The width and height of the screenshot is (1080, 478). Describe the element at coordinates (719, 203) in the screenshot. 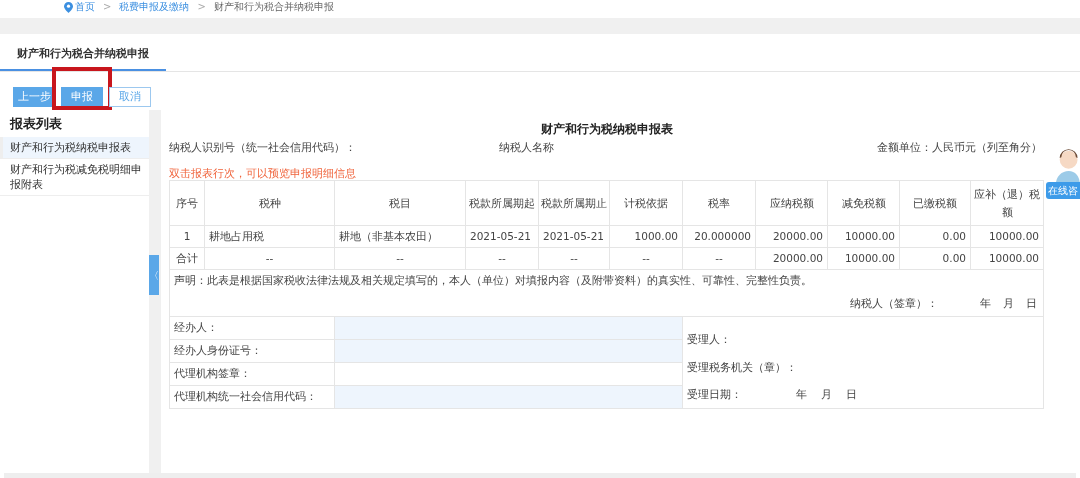

I see `column-header: 税率` at that location.